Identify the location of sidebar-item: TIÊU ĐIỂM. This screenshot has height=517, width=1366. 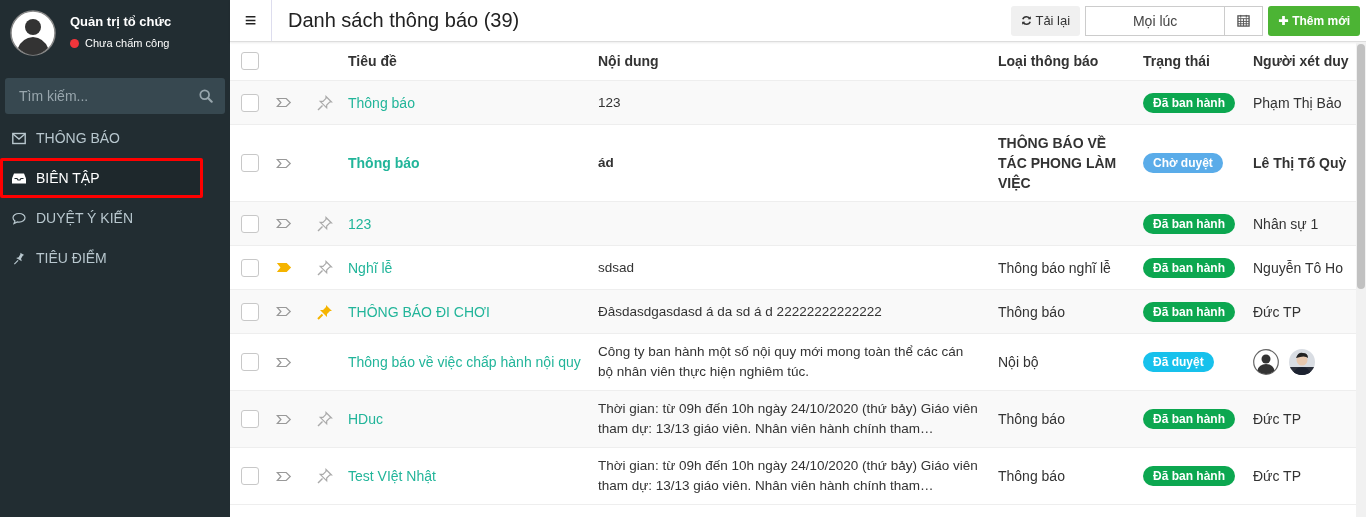
(115, 258).